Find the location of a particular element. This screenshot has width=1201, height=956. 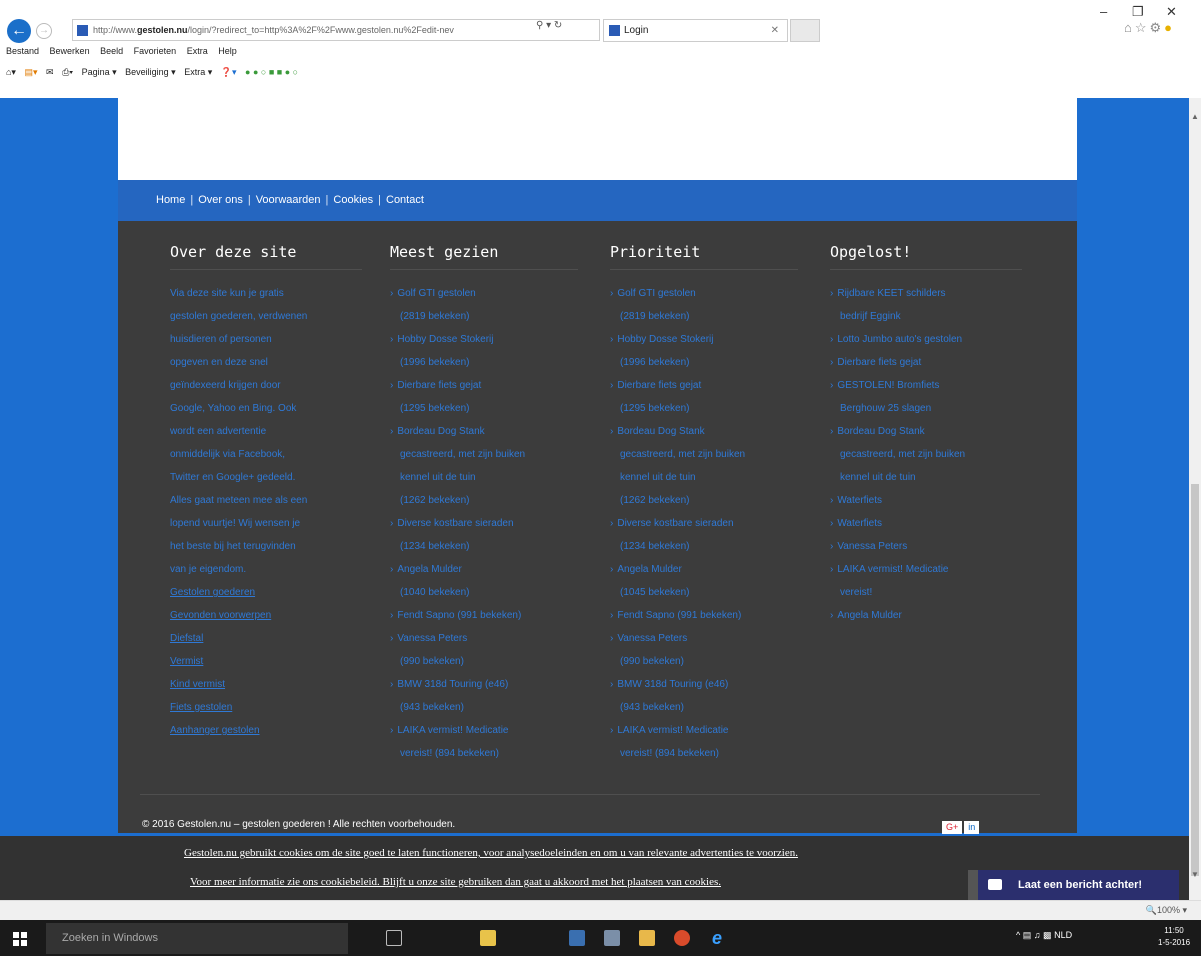

menu-item-beeld: Beeld is located at coordinates (111, 51).